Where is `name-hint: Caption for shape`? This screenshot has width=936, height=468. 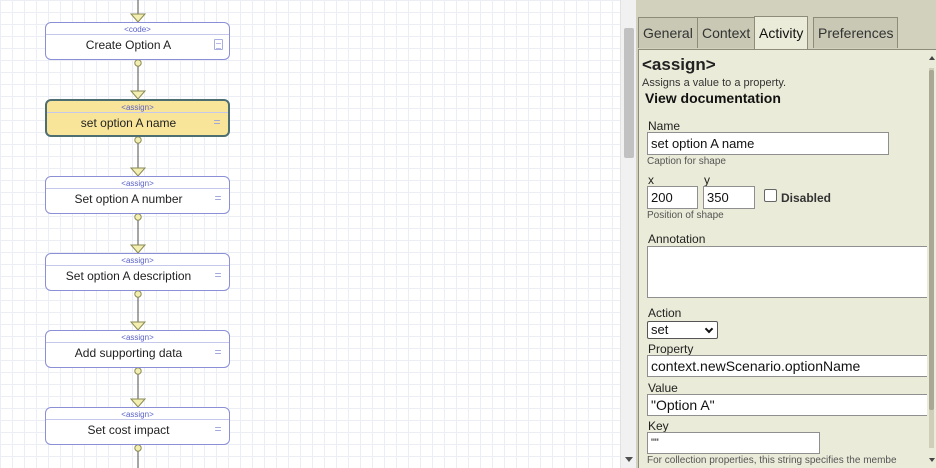 name-hint: Caption for shape is located at coordinates (686, 161).